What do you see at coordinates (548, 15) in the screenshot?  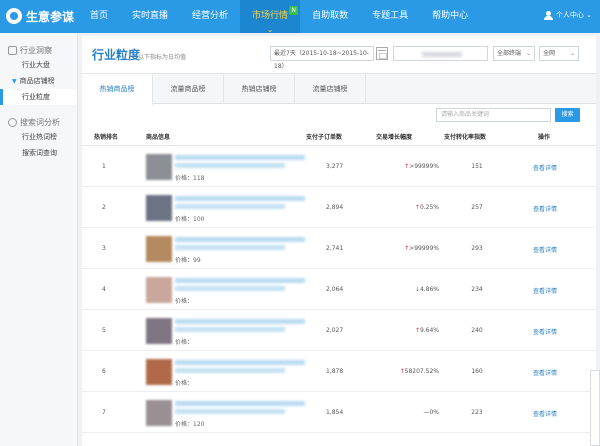 I see `user-icon` at bounding box center [548, 15].